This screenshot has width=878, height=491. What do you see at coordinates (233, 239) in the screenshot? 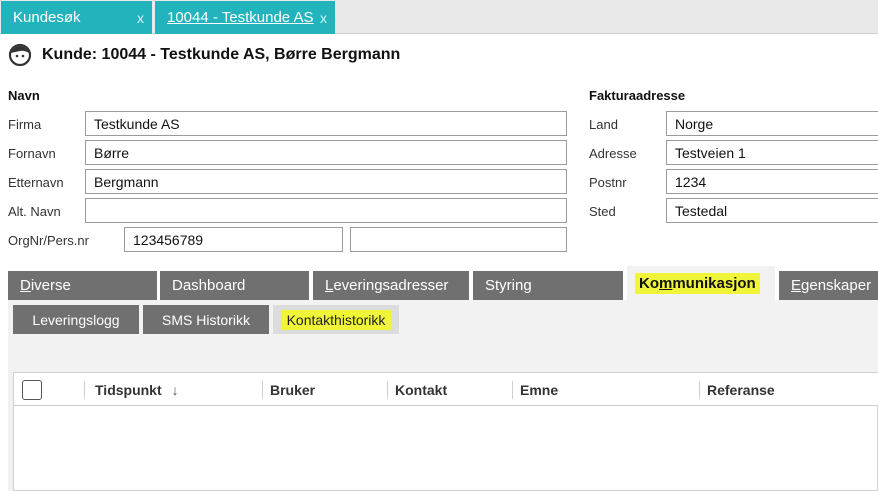
I see `orgnr-field: 123456789` at bounding box center [233, 239].